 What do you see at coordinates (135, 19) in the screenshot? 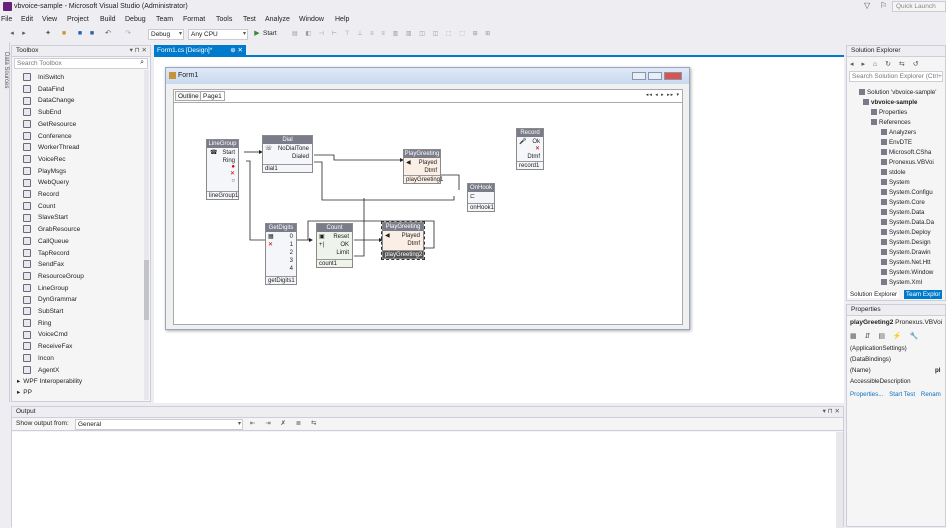
I see `menu-debug: Debug` at bounding box center [135, 19].